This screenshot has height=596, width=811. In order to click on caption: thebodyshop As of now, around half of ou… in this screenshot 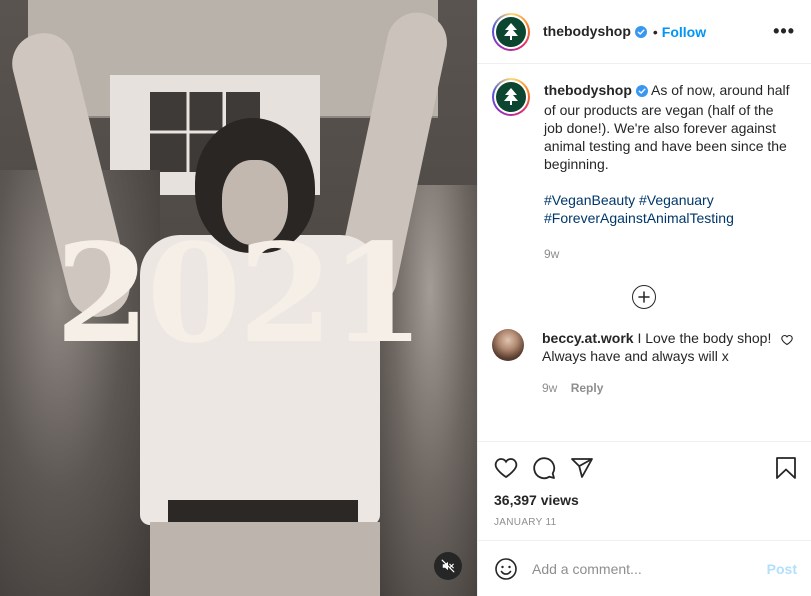, I will do `click(643, 170)`.